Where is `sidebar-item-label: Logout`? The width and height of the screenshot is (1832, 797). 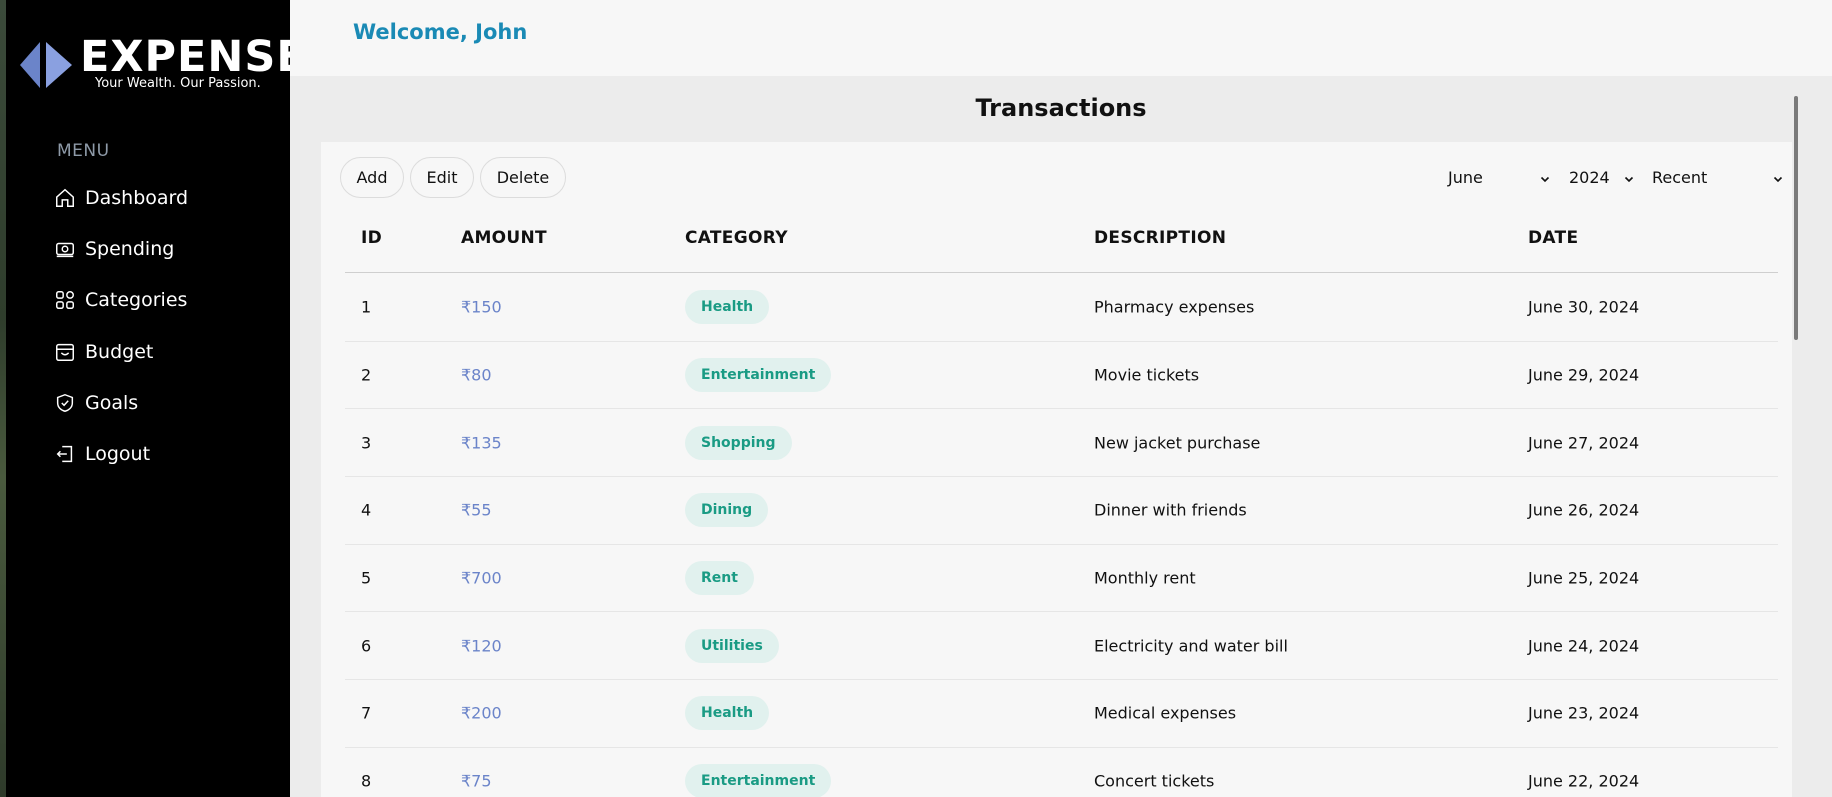 sidebar-item-label: Logout is located at coordinates (118, 454).